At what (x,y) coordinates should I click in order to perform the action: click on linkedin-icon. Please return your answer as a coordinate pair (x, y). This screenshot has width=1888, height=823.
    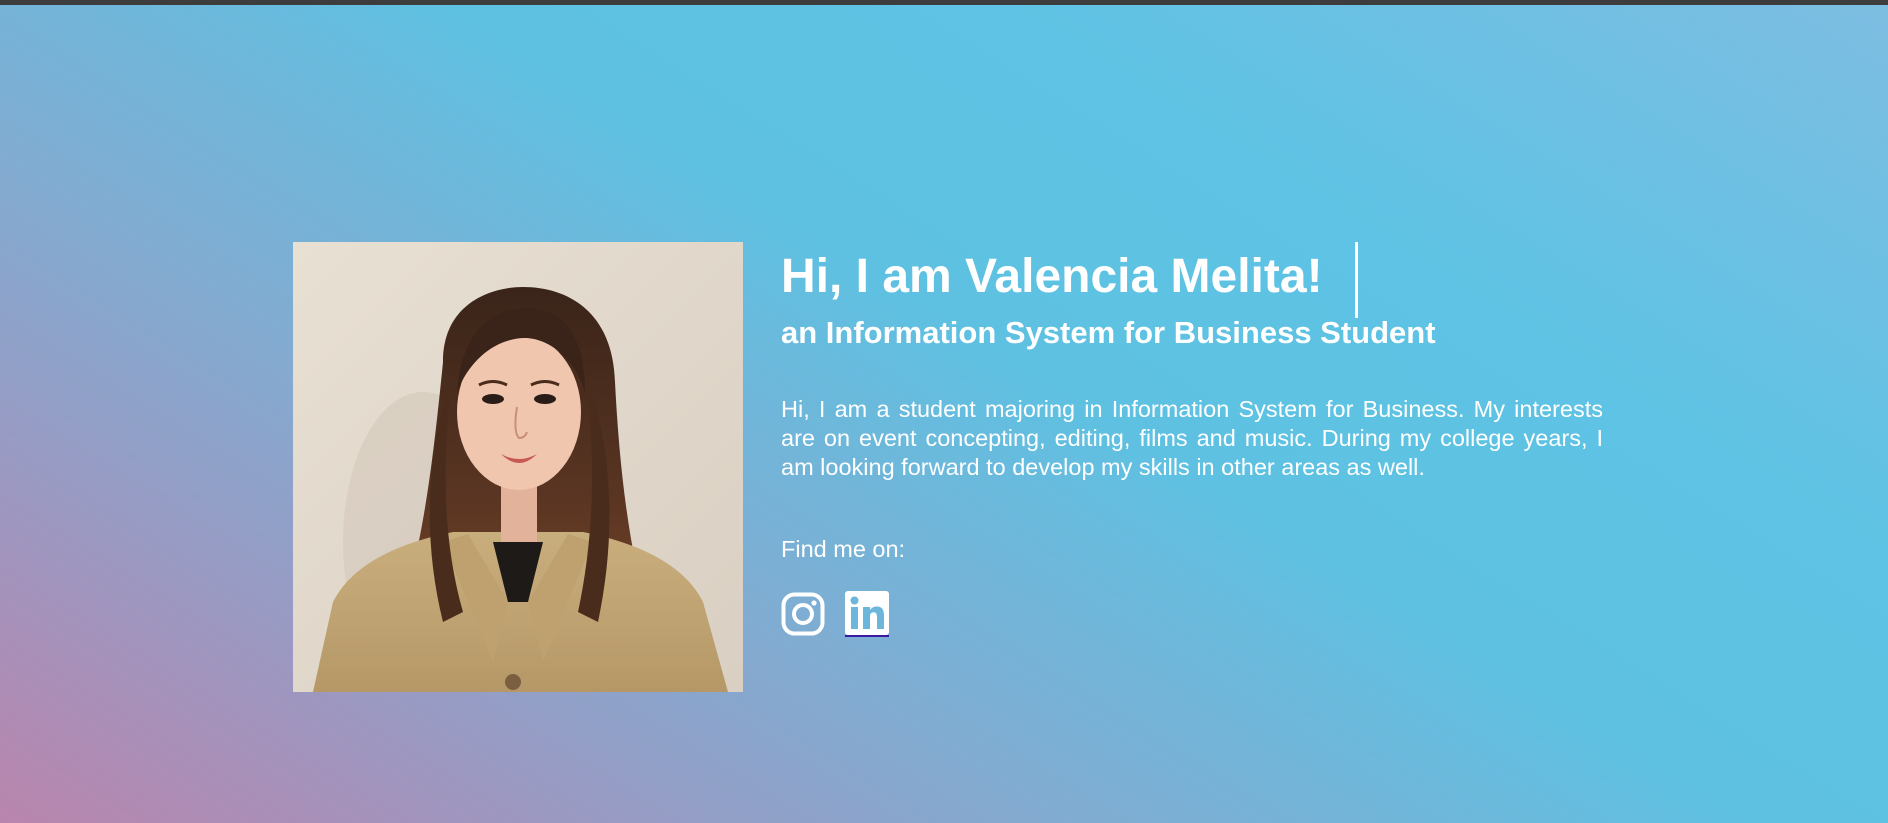
    Looking at the image, I should click on (867, 613).